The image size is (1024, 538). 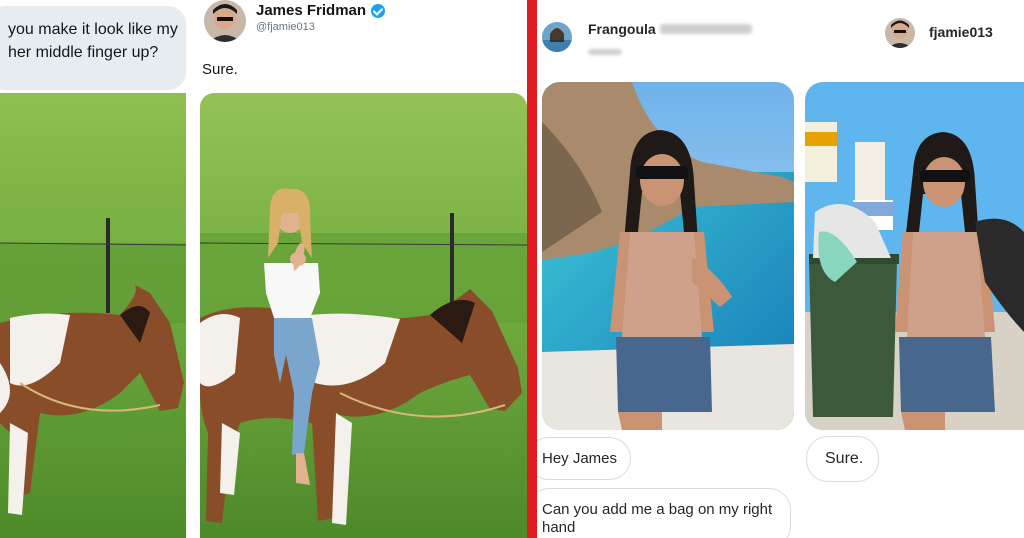 I want to click on fjamie-avatar, so click(x=900, y=33).